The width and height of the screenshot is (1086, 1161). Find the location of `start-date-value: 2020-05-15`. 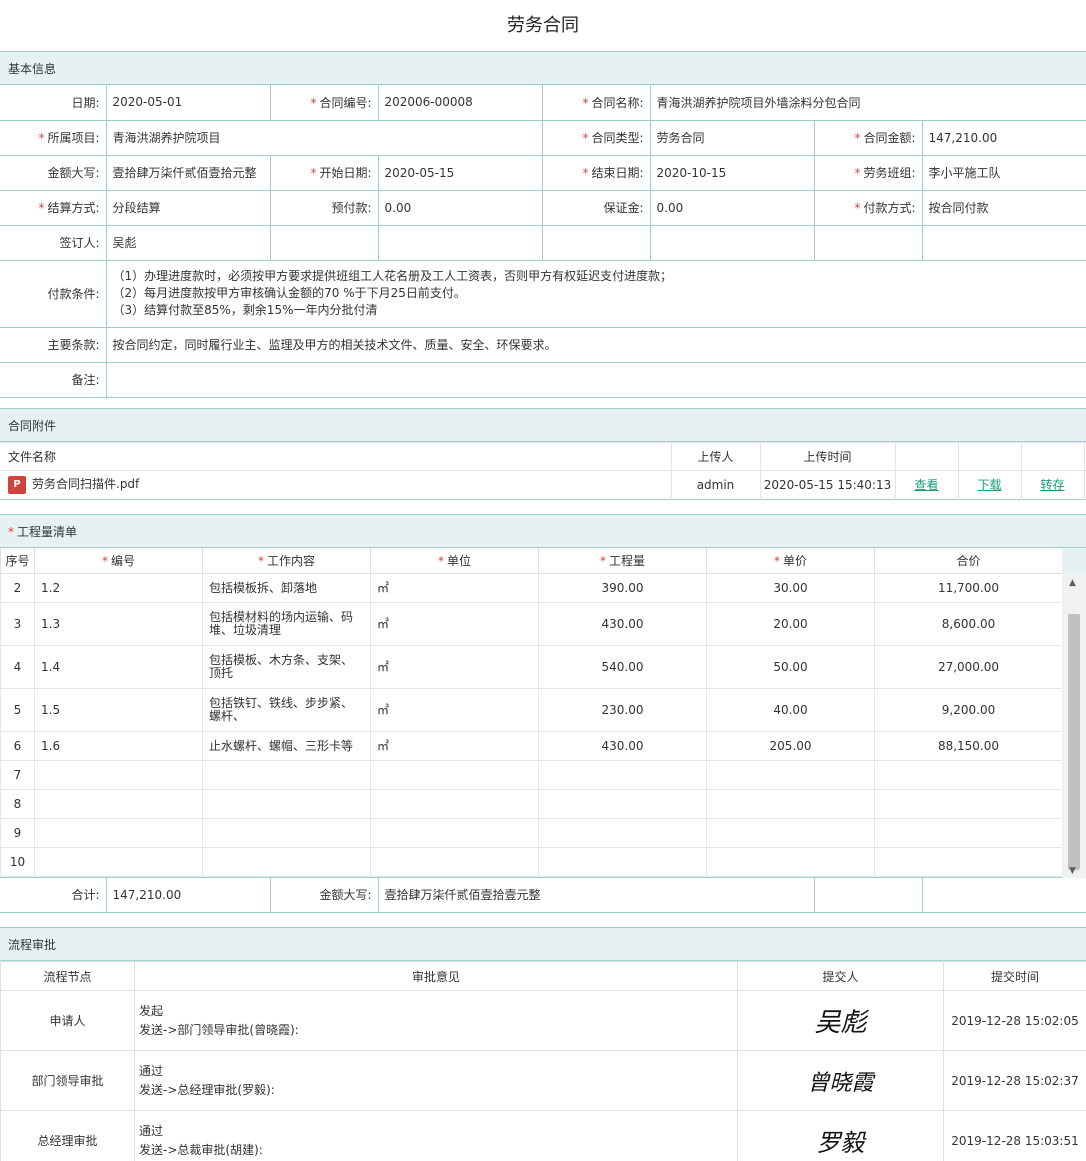

start-date-value: 2020-05-15 is located at coordinates (460, 172).